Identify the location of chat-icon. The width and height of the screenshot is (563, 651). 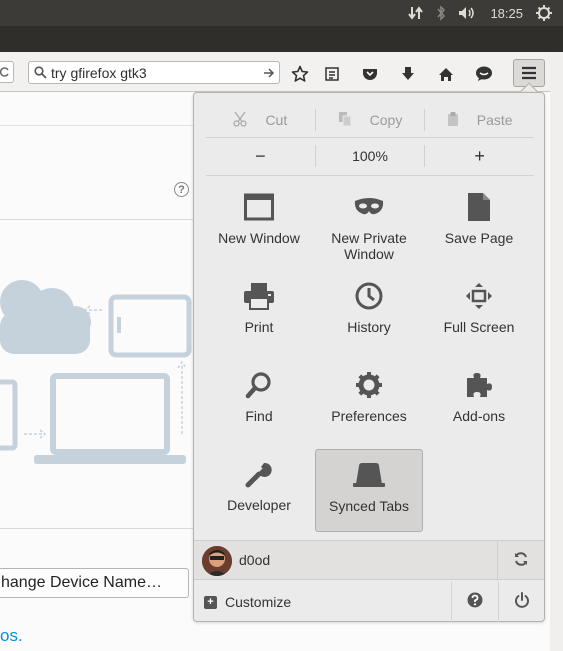
(484, 74).